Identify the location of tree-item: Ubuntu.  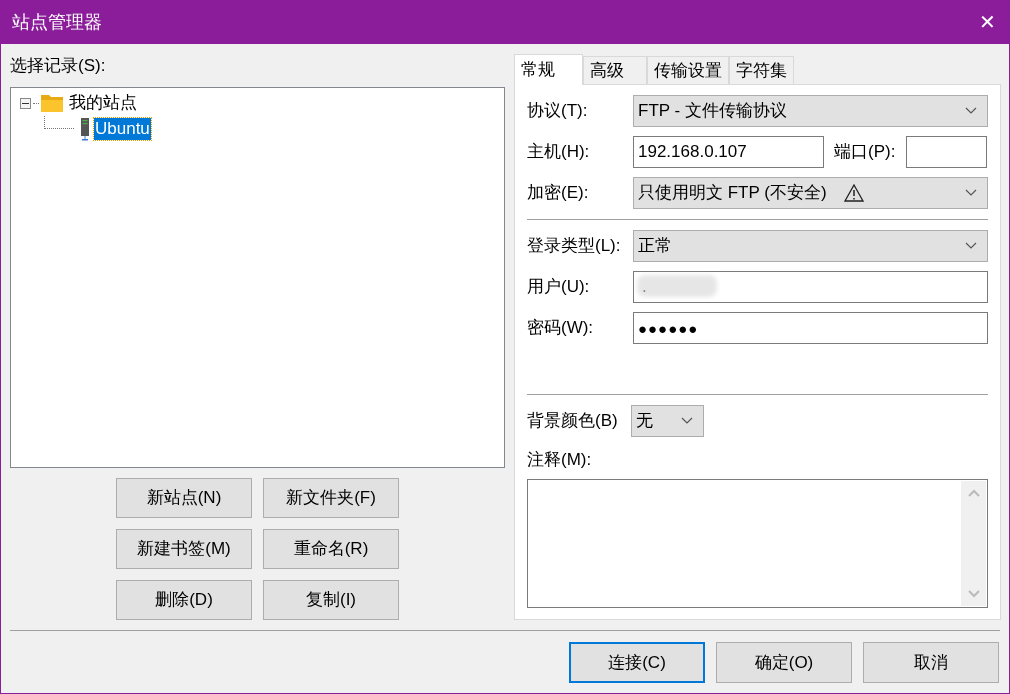
(122, 129).